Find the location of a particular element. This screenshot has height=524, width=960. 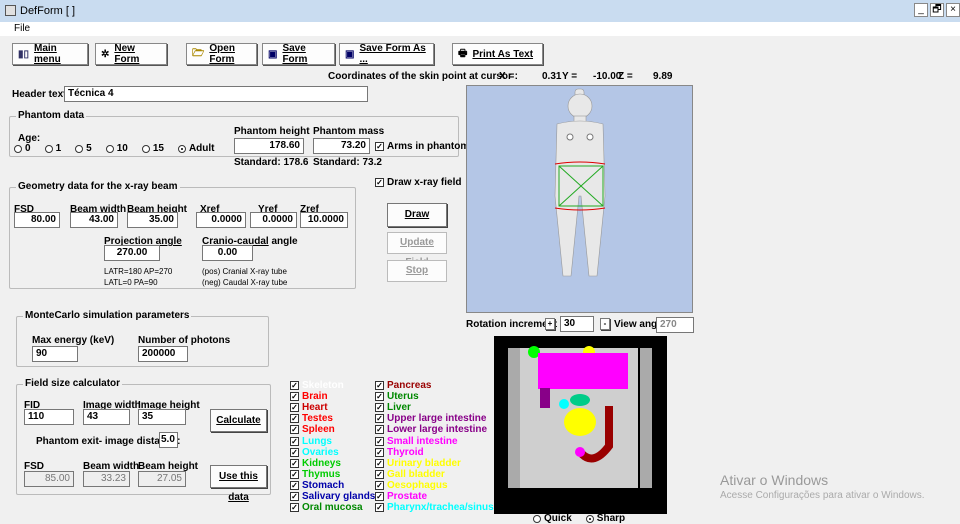

max-energy-input: 90 is located at coordinates (55, 354).